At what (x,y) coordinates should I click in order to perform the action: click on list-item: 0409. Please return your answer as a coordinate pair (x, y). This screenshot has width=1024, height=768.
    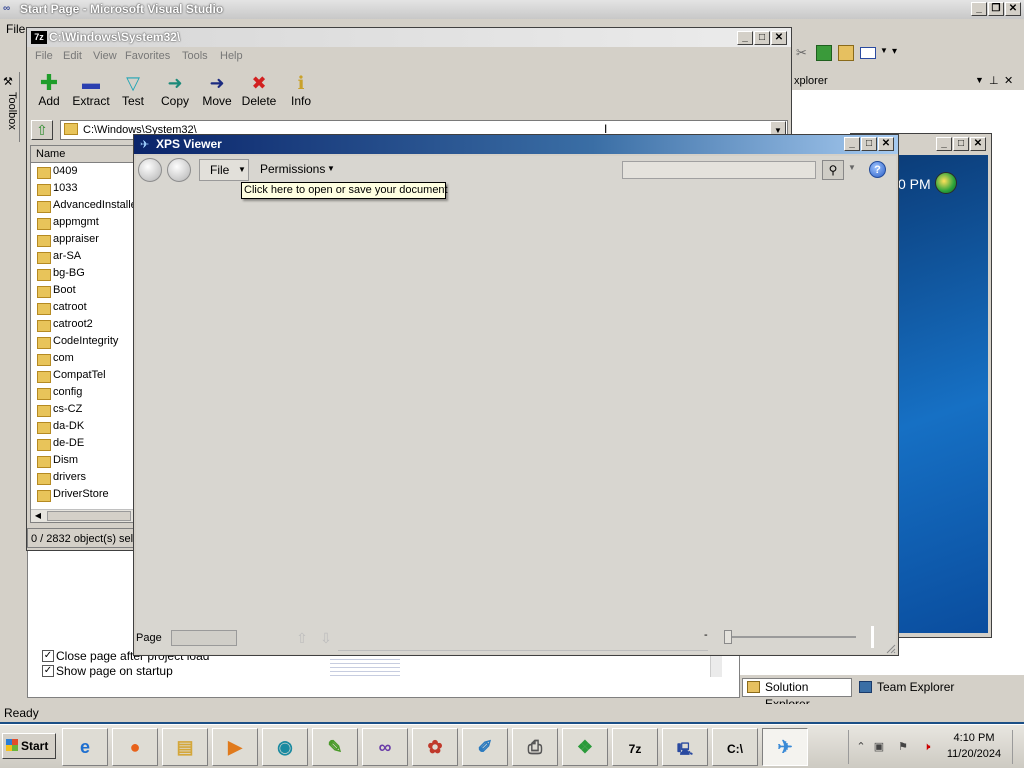
    Looking at the image, I should click on (56, 171).